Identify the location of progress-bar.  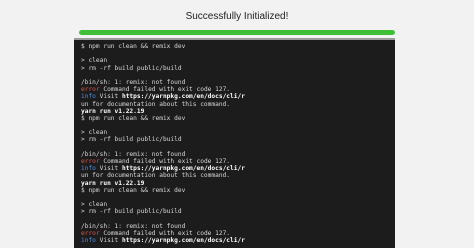
(237, 32).